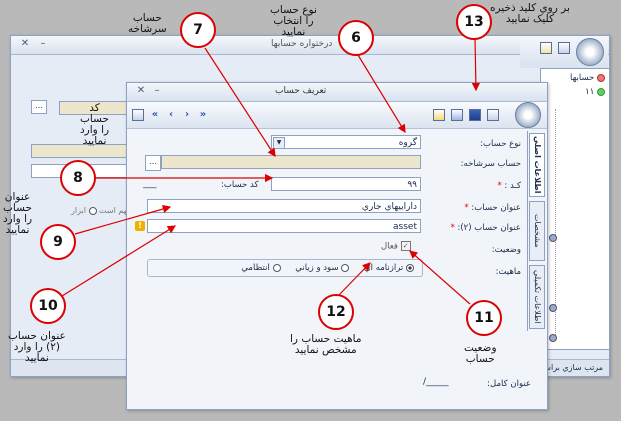  I want to click on prev-record-icon: ‹, so click(171, 115).